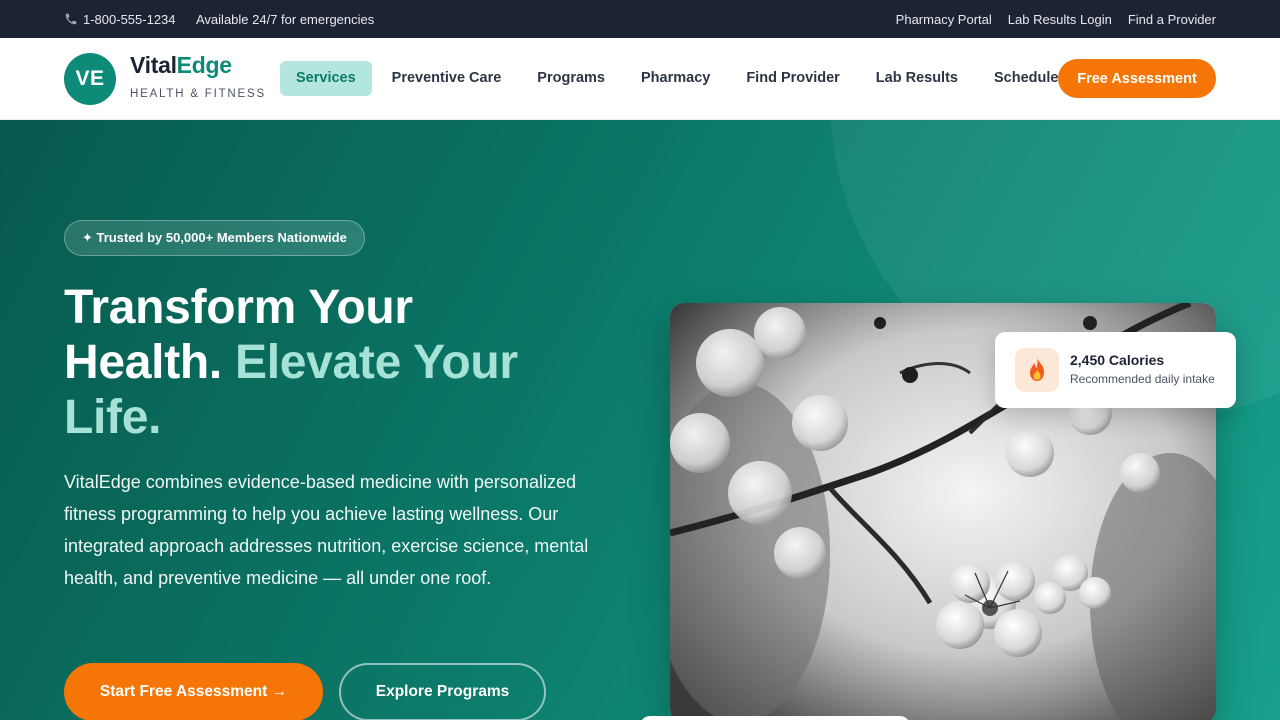  What do you see at coordinates (113, 417) in the screenshot?
I see `headline-line3: Life.` at bounding box center [113, 417].